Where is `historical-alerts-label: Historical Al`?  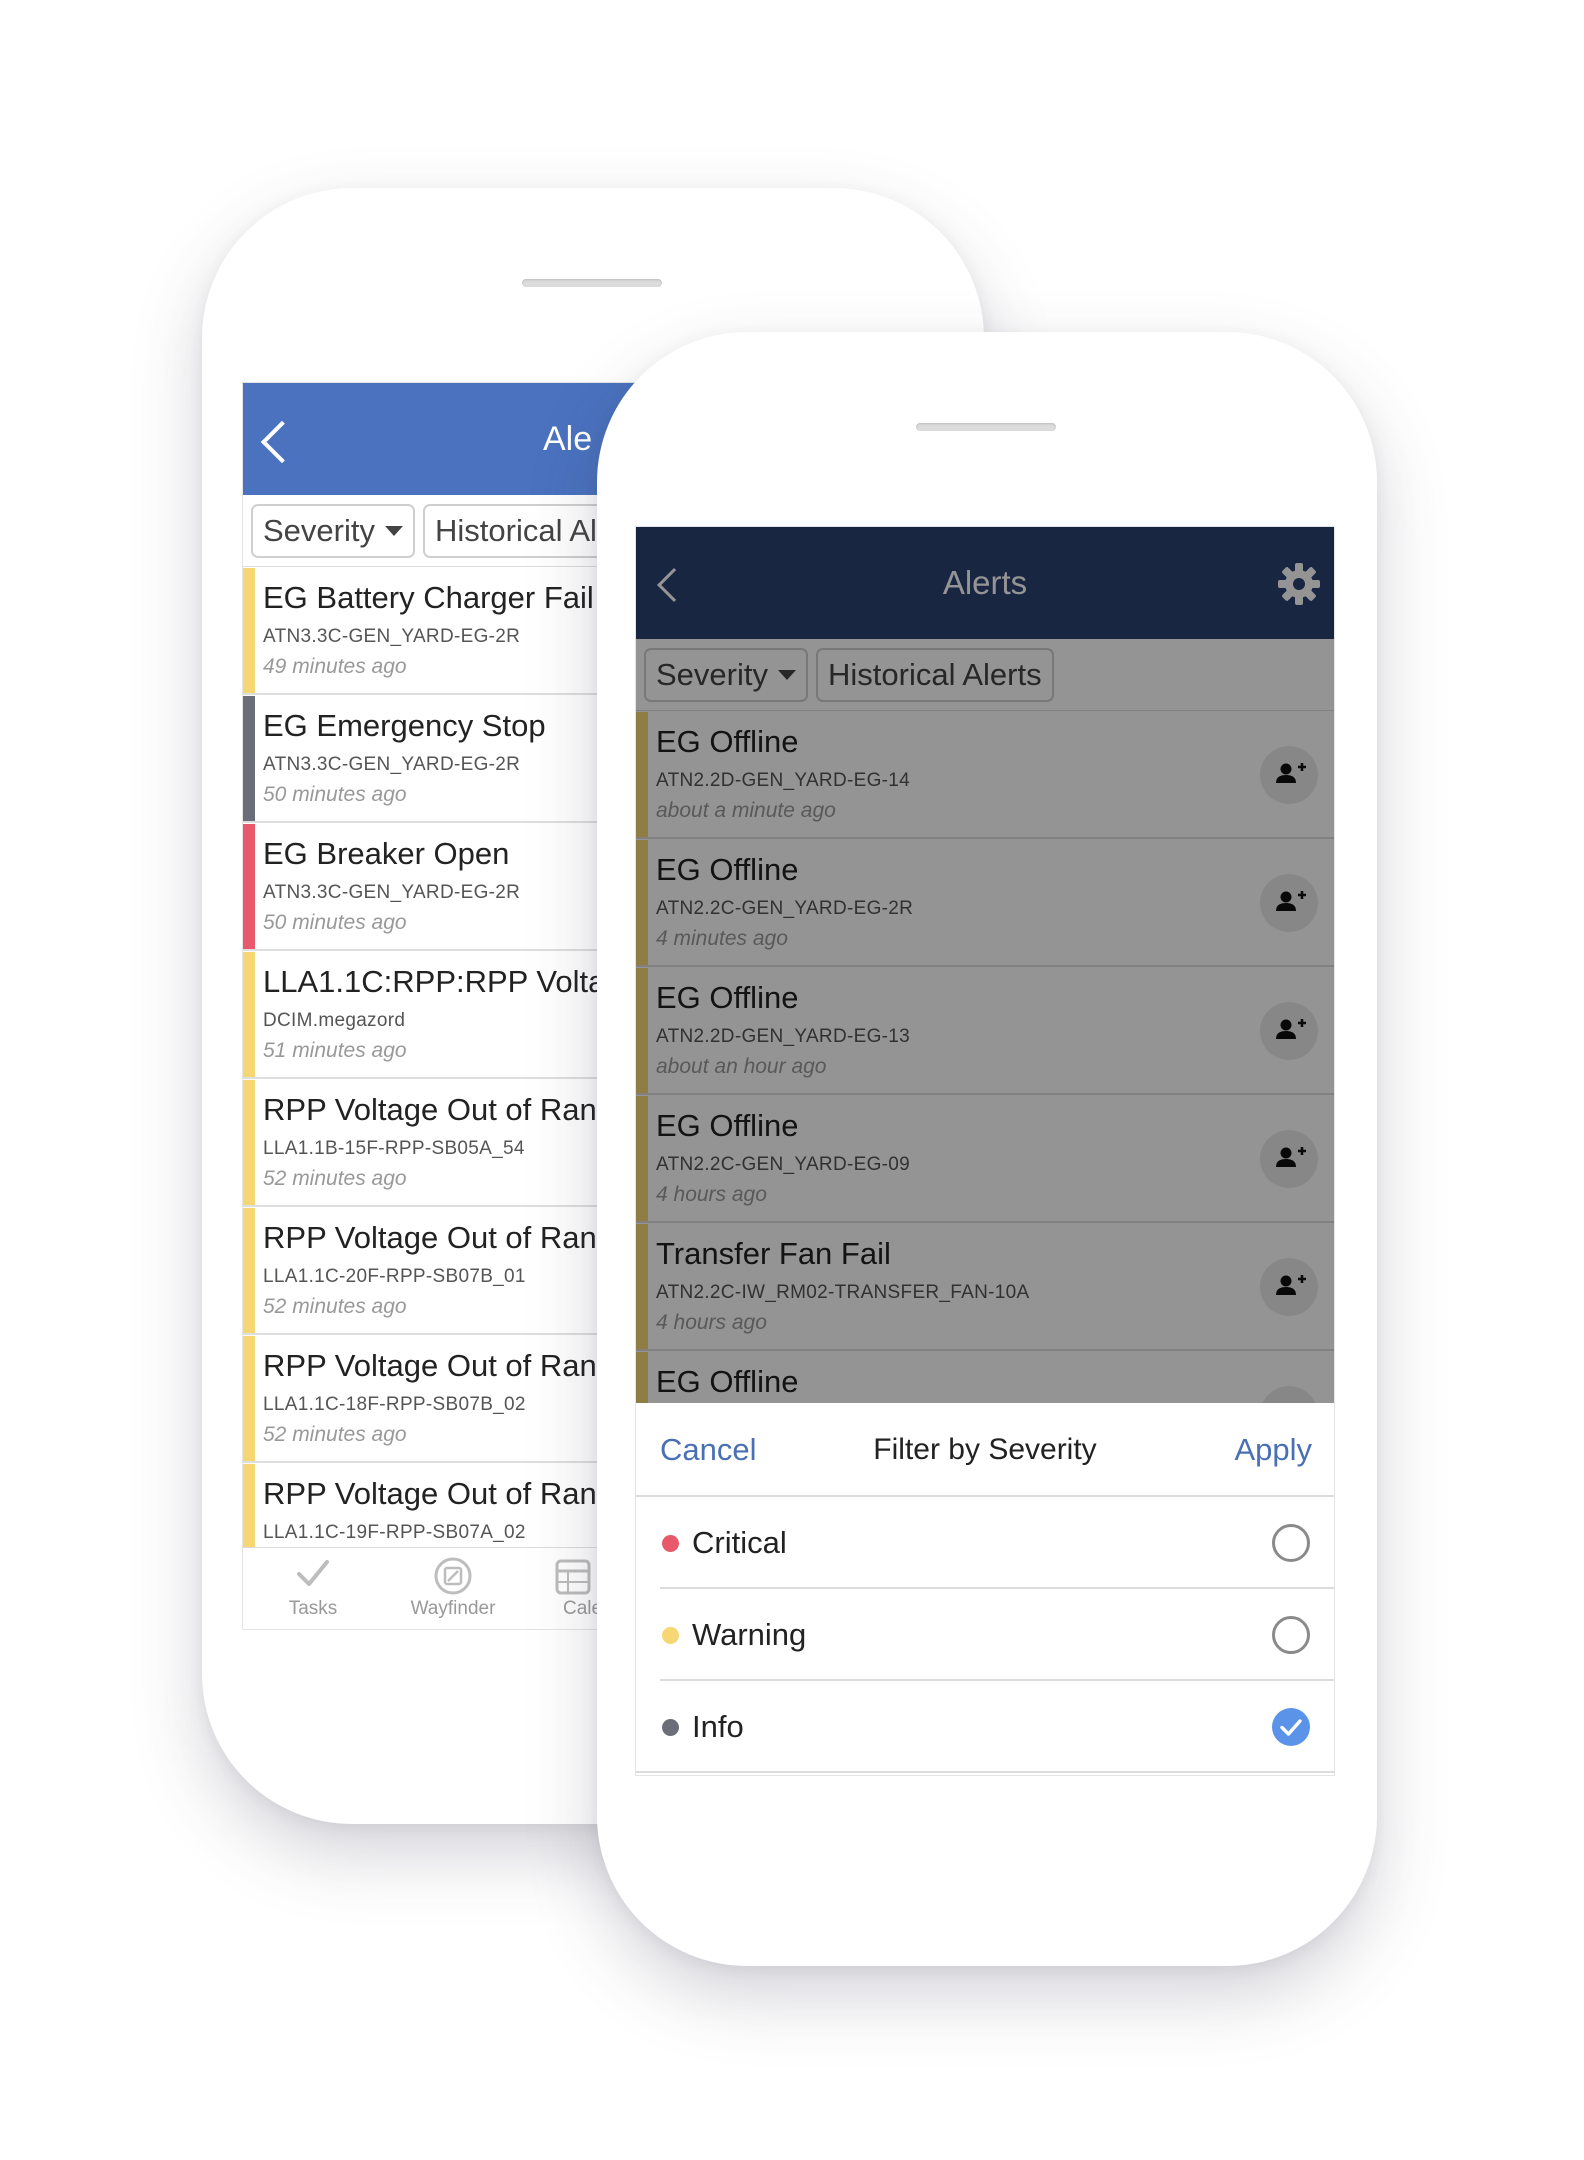
historical-alerts-label: Historical Al is located at coordinates (516, 530).